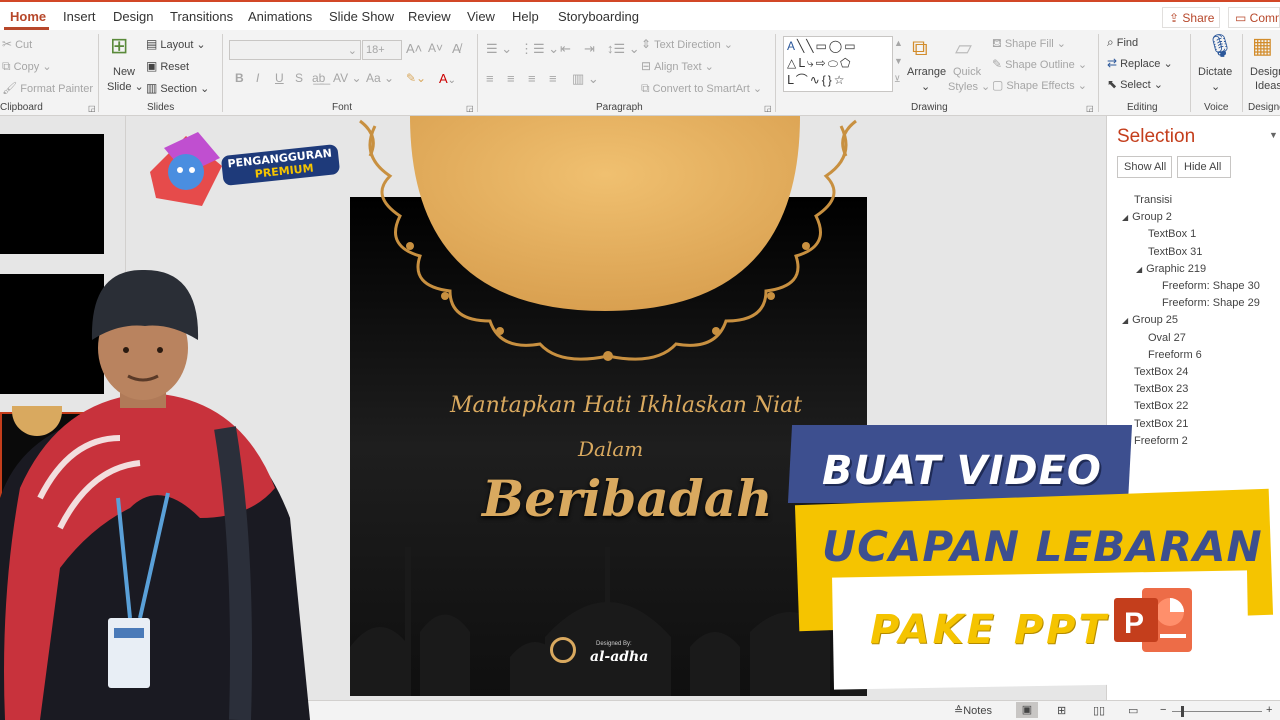 The height and width of the screenshot is (720, 1280). What do you see at coordinates (585, 79) in the screenshot?
I see `columns-icon: ▥ ⌄` at bounding box center [585, 79].